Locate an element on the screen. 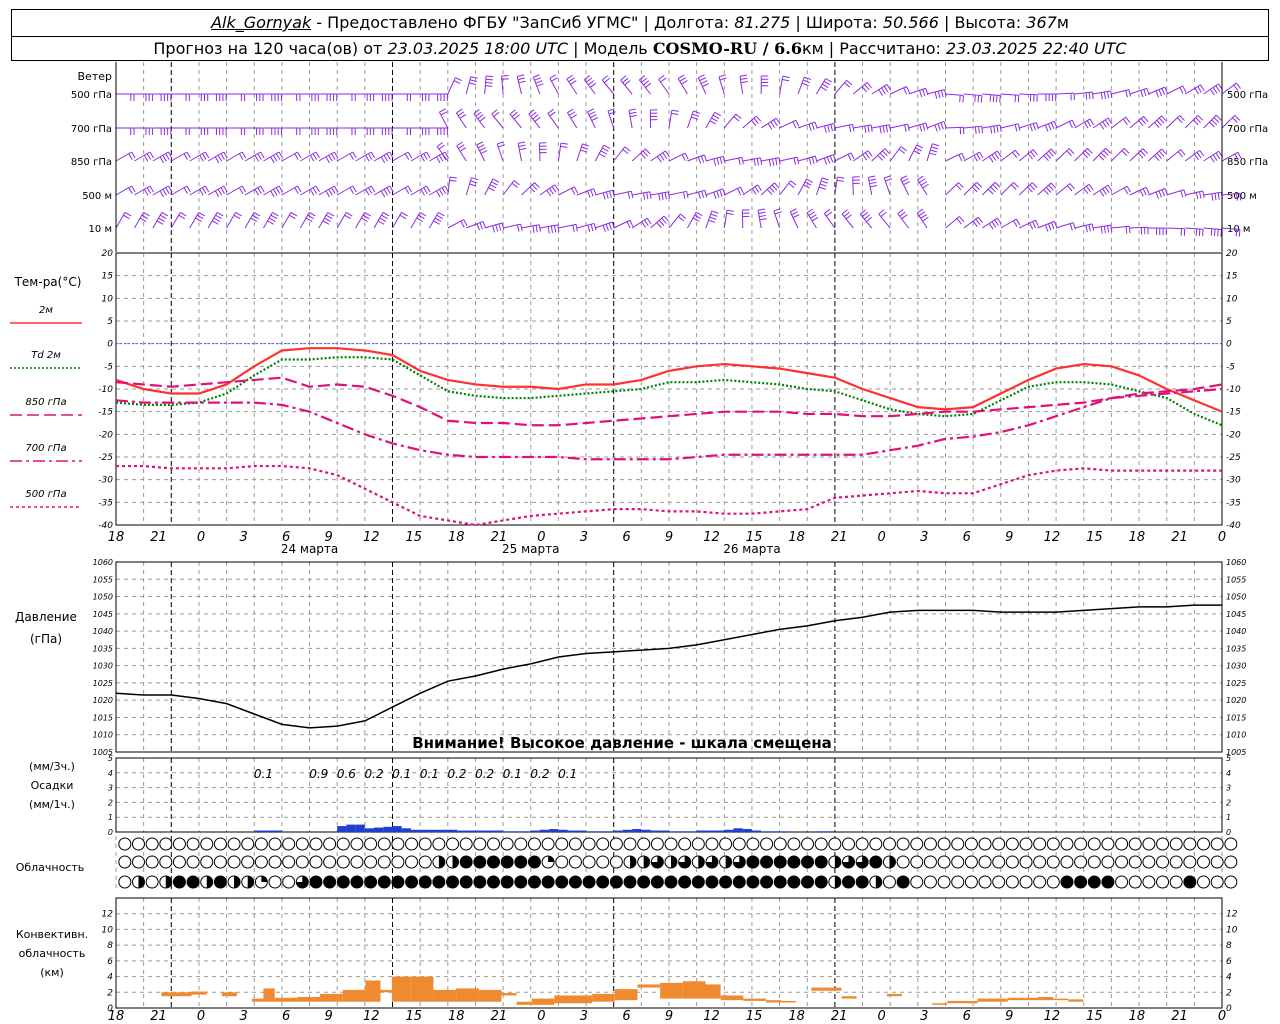  temp-hour-tick: 21 is located at coordinates (839, 537).